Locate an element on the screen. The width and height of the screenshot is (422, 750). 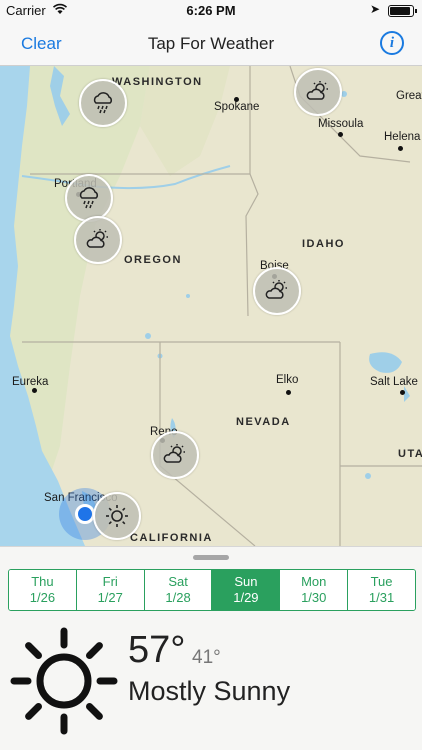
status-bar: Carrier 6:26 PM ➤ is located at coordinates (211, 11).